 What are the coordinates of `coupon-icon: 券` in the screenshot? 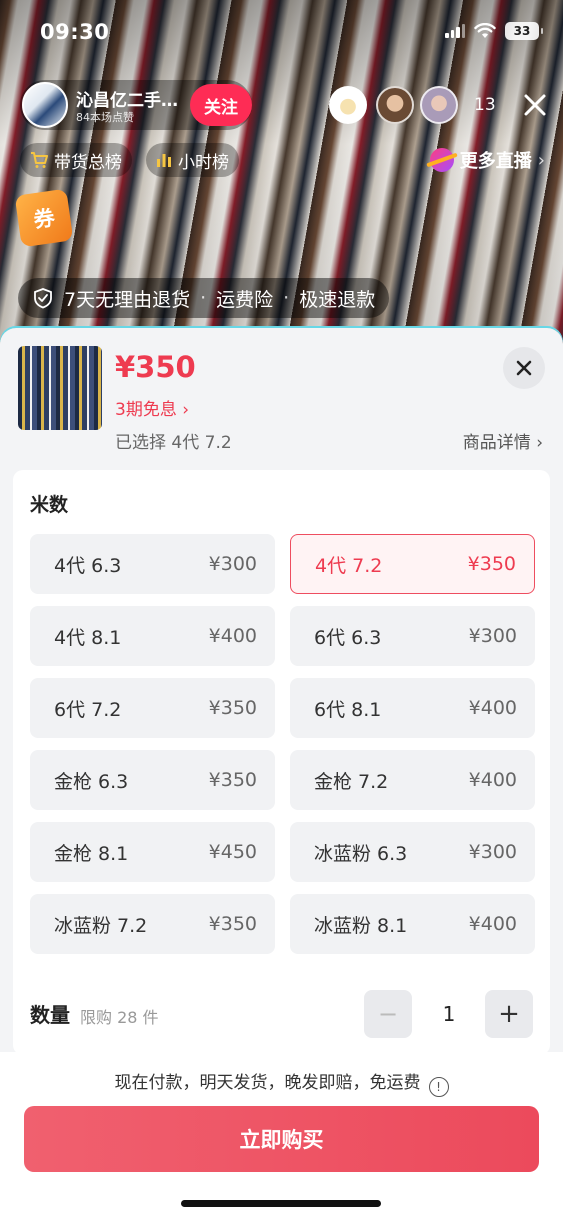 It's located at (44, 218).